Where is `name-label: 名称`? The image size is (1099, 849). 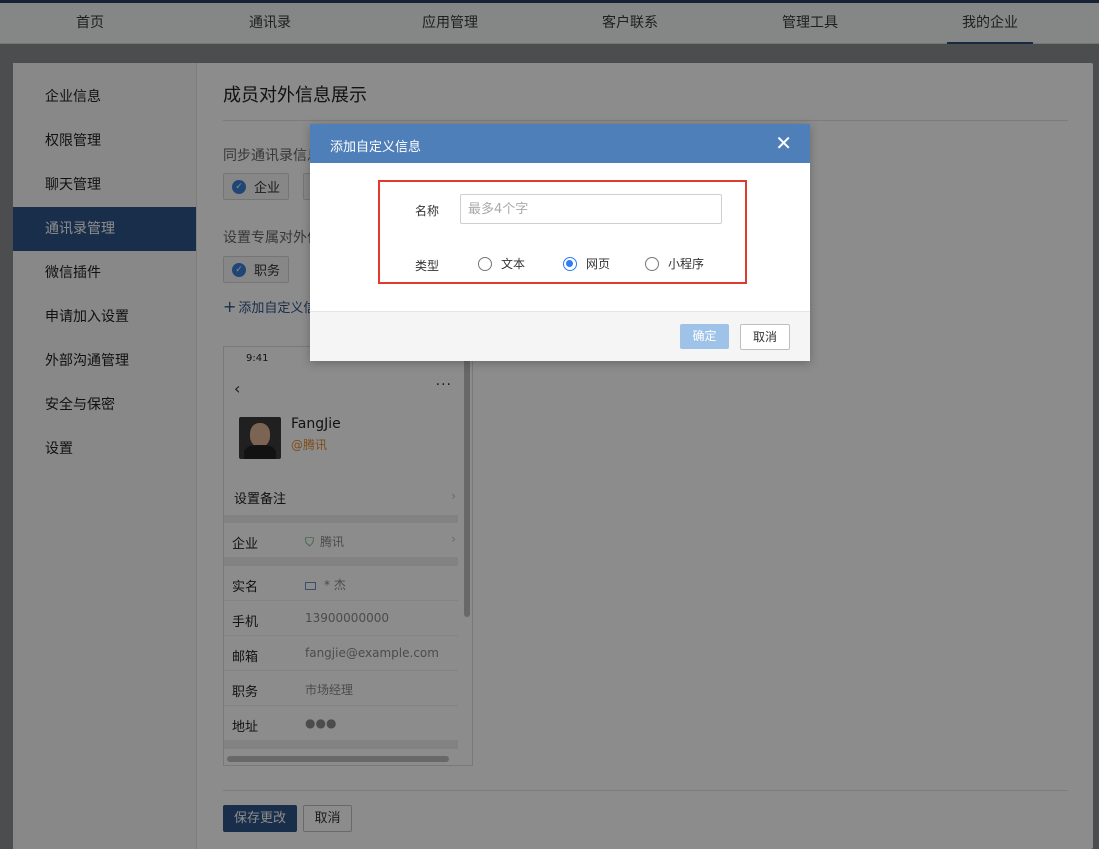 name-label: 名称 is located at coordinates (427, 211).